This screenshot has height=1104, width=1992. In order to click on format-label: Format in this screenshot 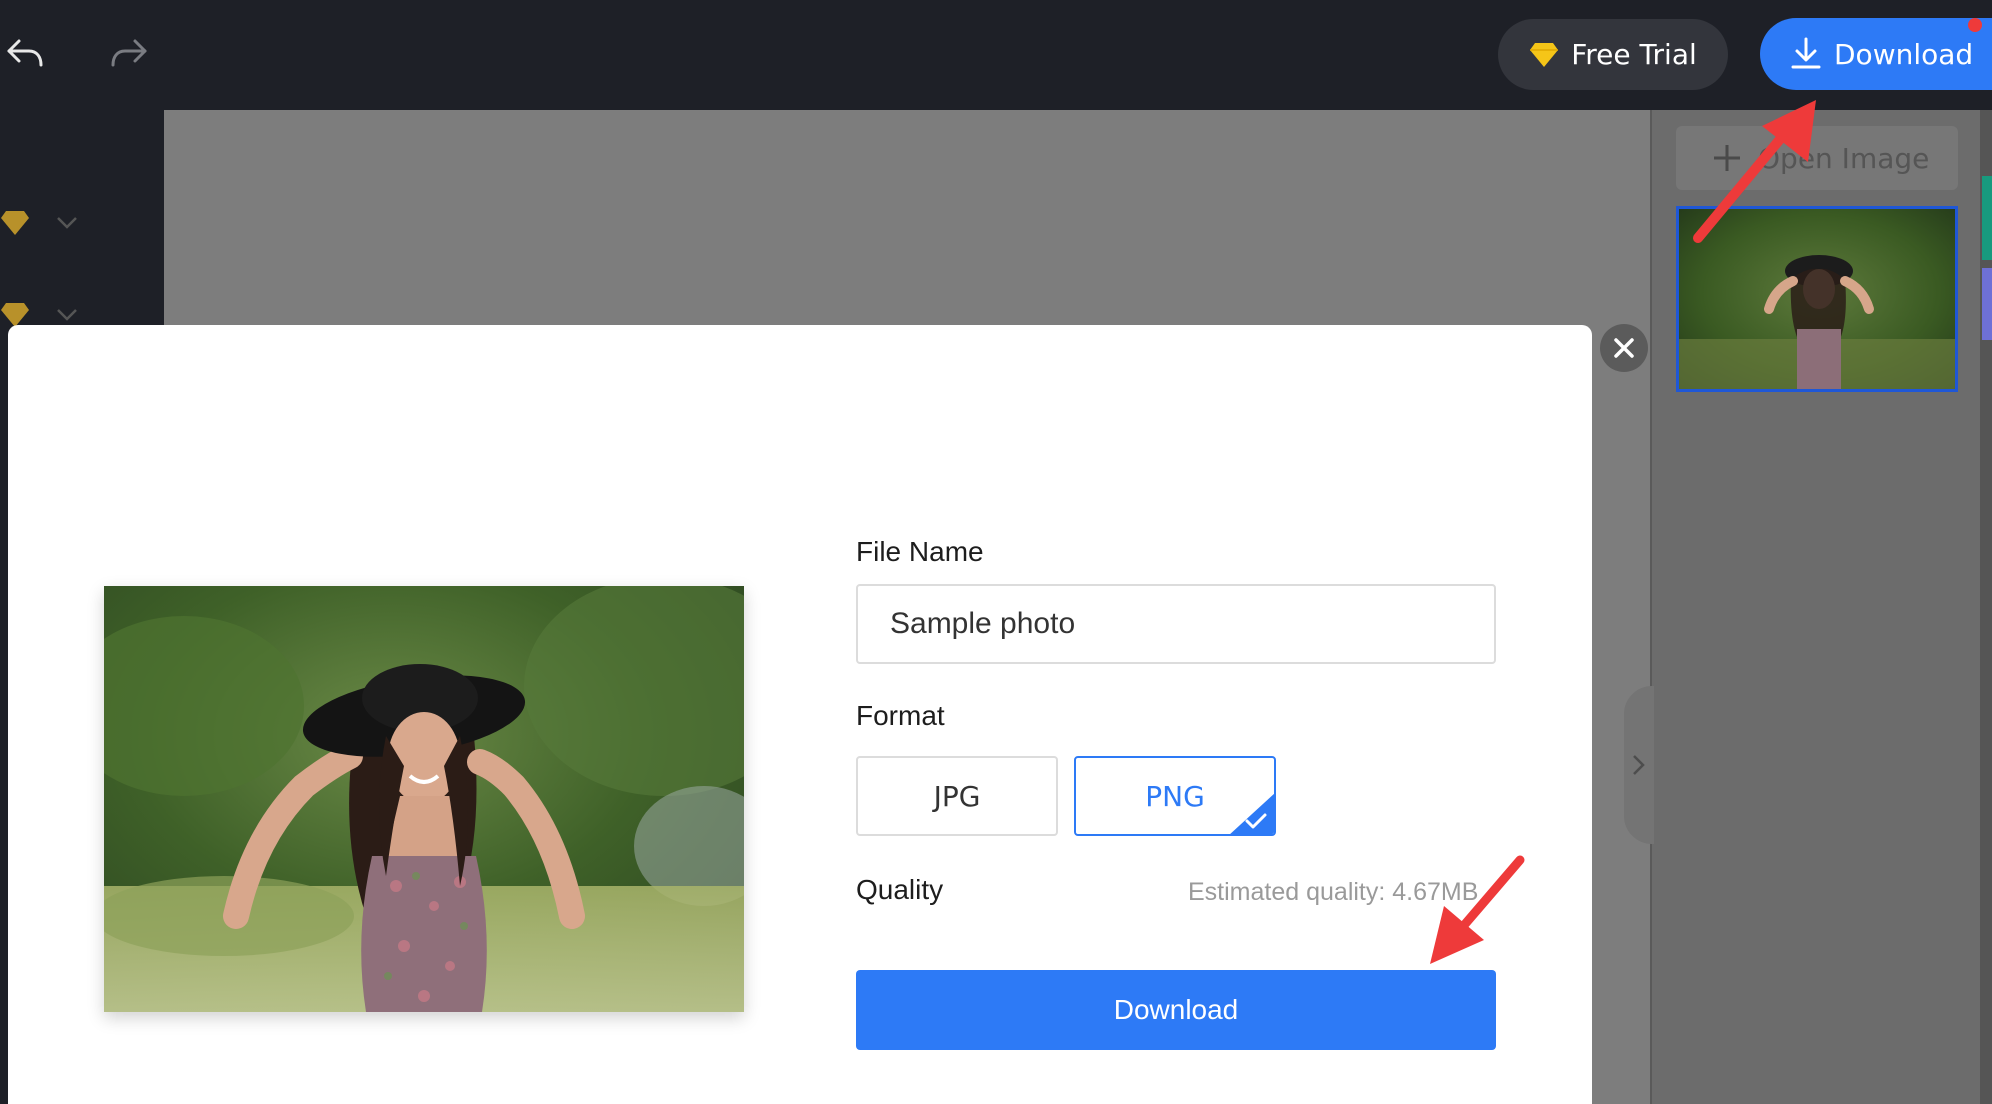, I will do `click(900, 715)`.